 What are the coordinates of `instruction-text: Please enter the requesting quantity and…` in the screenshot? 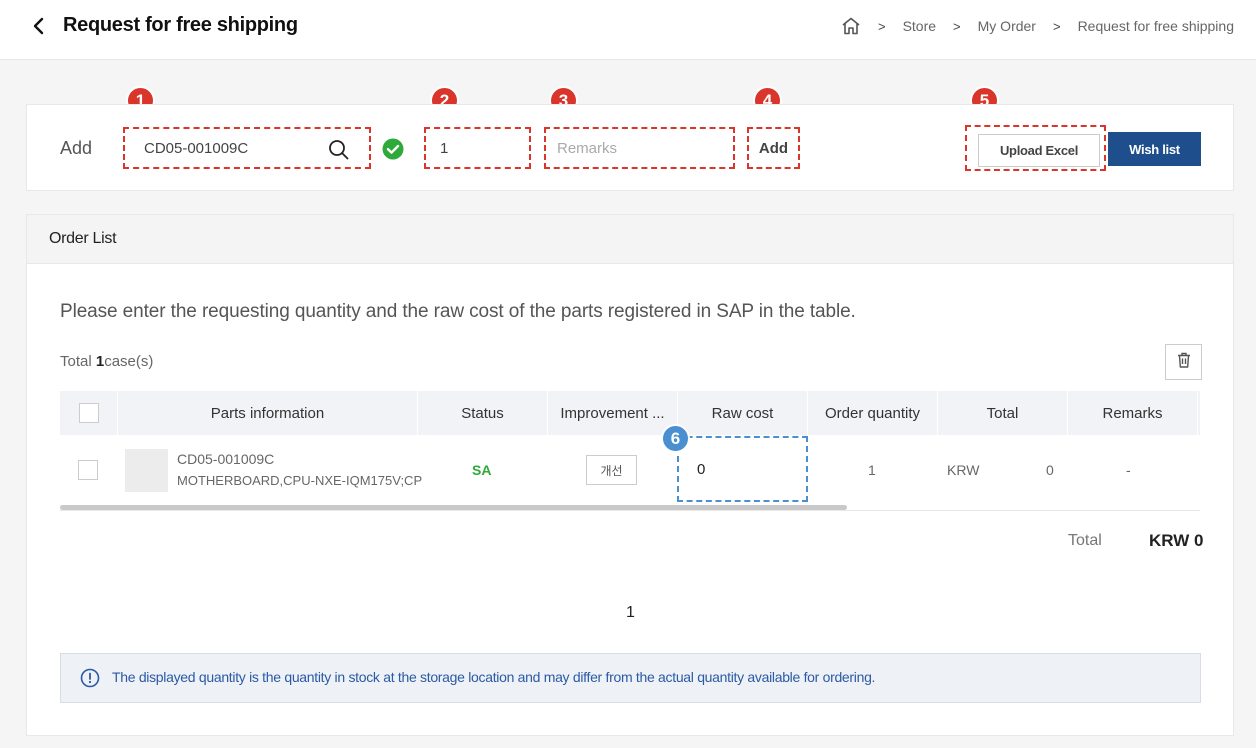 It's located at (458, 311).